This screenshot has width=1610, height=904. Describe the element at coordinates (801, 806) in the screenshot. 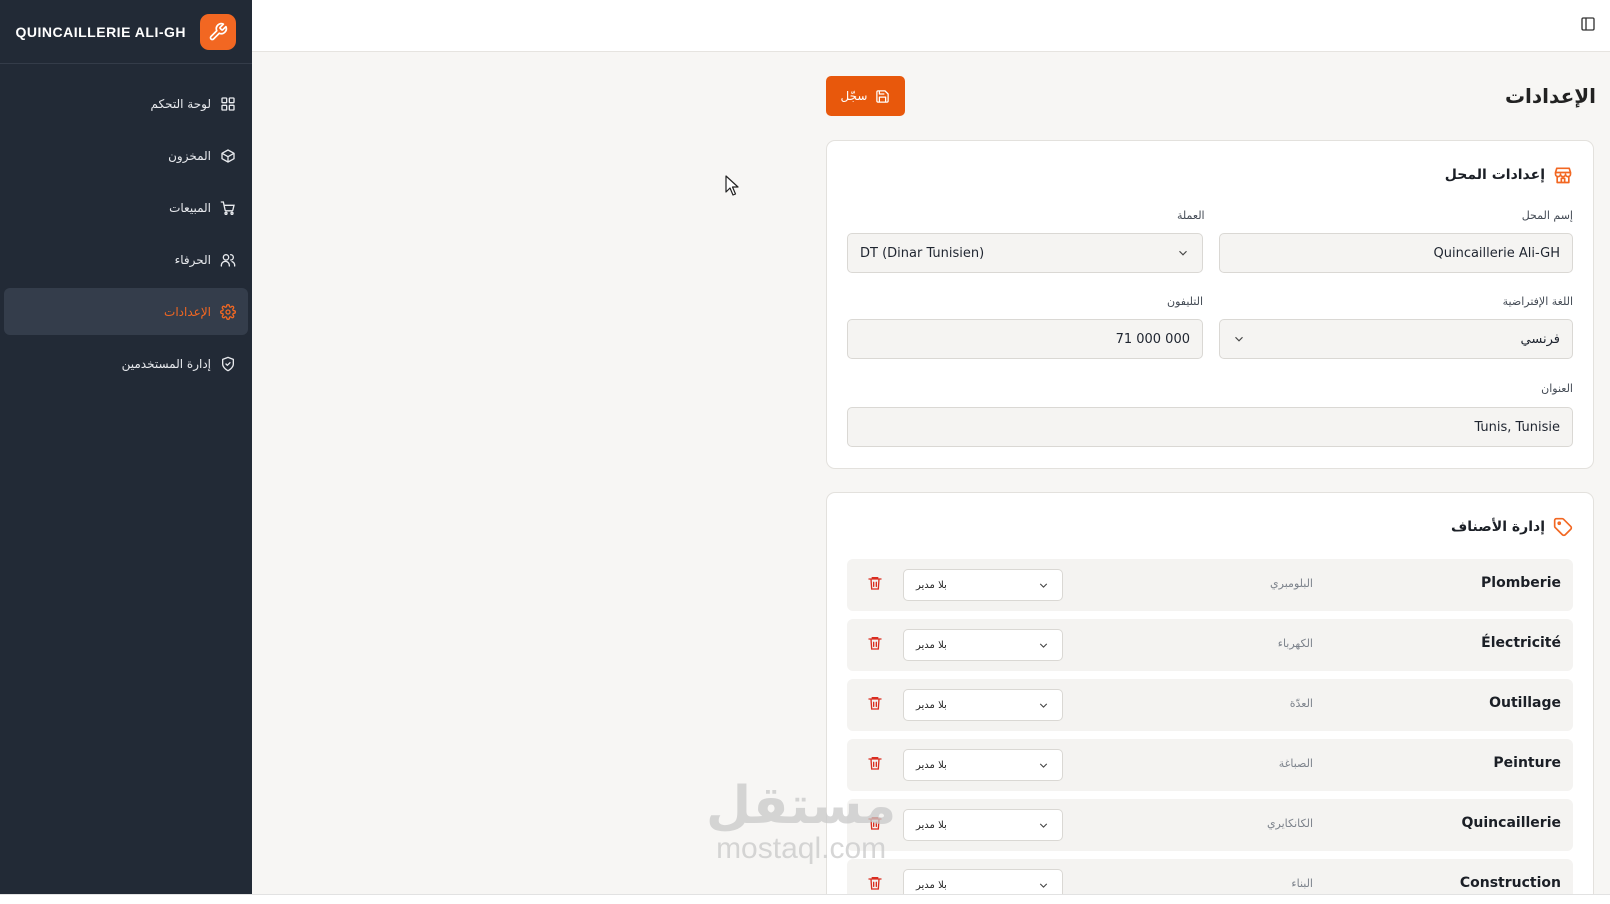

I see `watermark-arabic: مستقل` at that location.